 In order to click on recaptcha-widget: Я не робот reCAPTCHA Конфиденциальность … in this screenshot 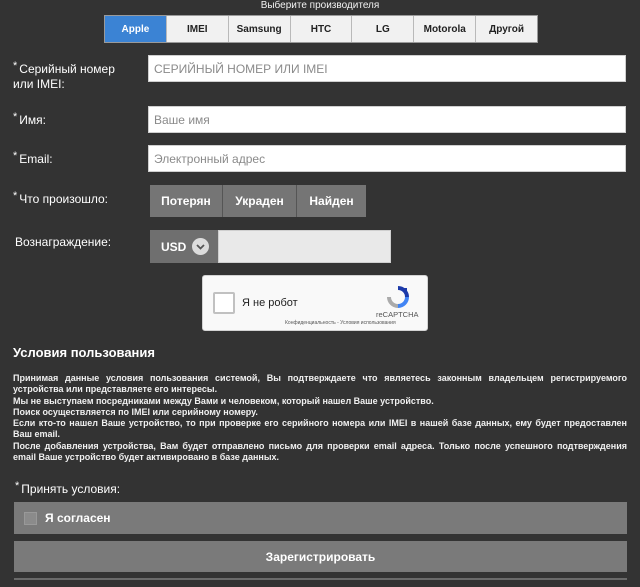, I will do `click(315, 303)`.